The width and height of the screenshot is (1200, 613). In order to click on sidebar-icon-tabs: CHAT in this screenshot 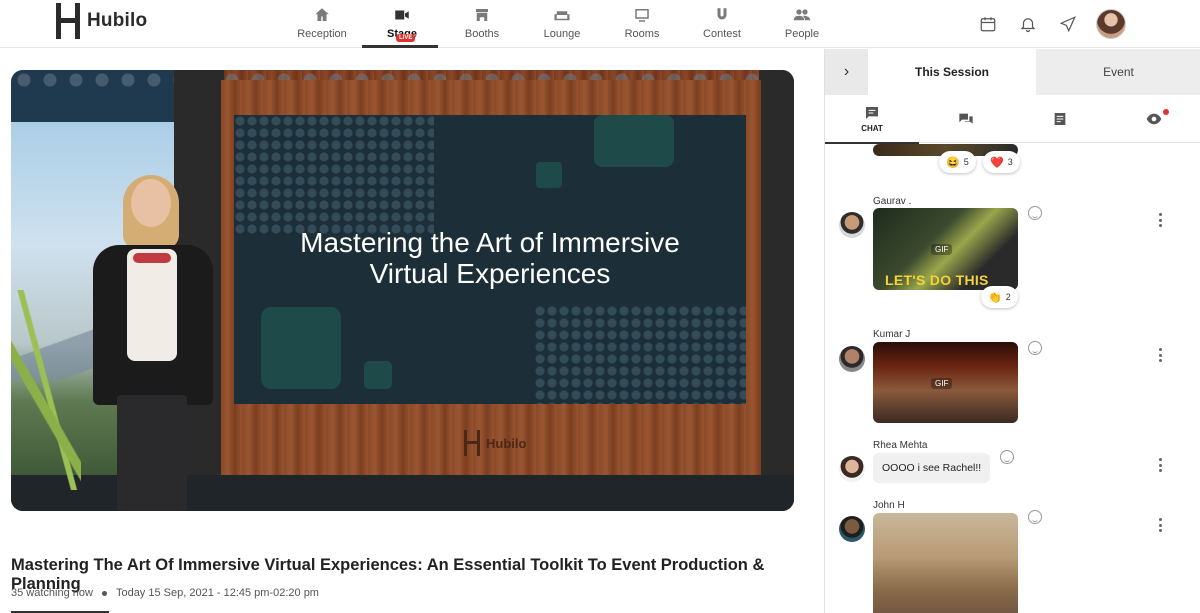, I will do `click(1012, 119)`.